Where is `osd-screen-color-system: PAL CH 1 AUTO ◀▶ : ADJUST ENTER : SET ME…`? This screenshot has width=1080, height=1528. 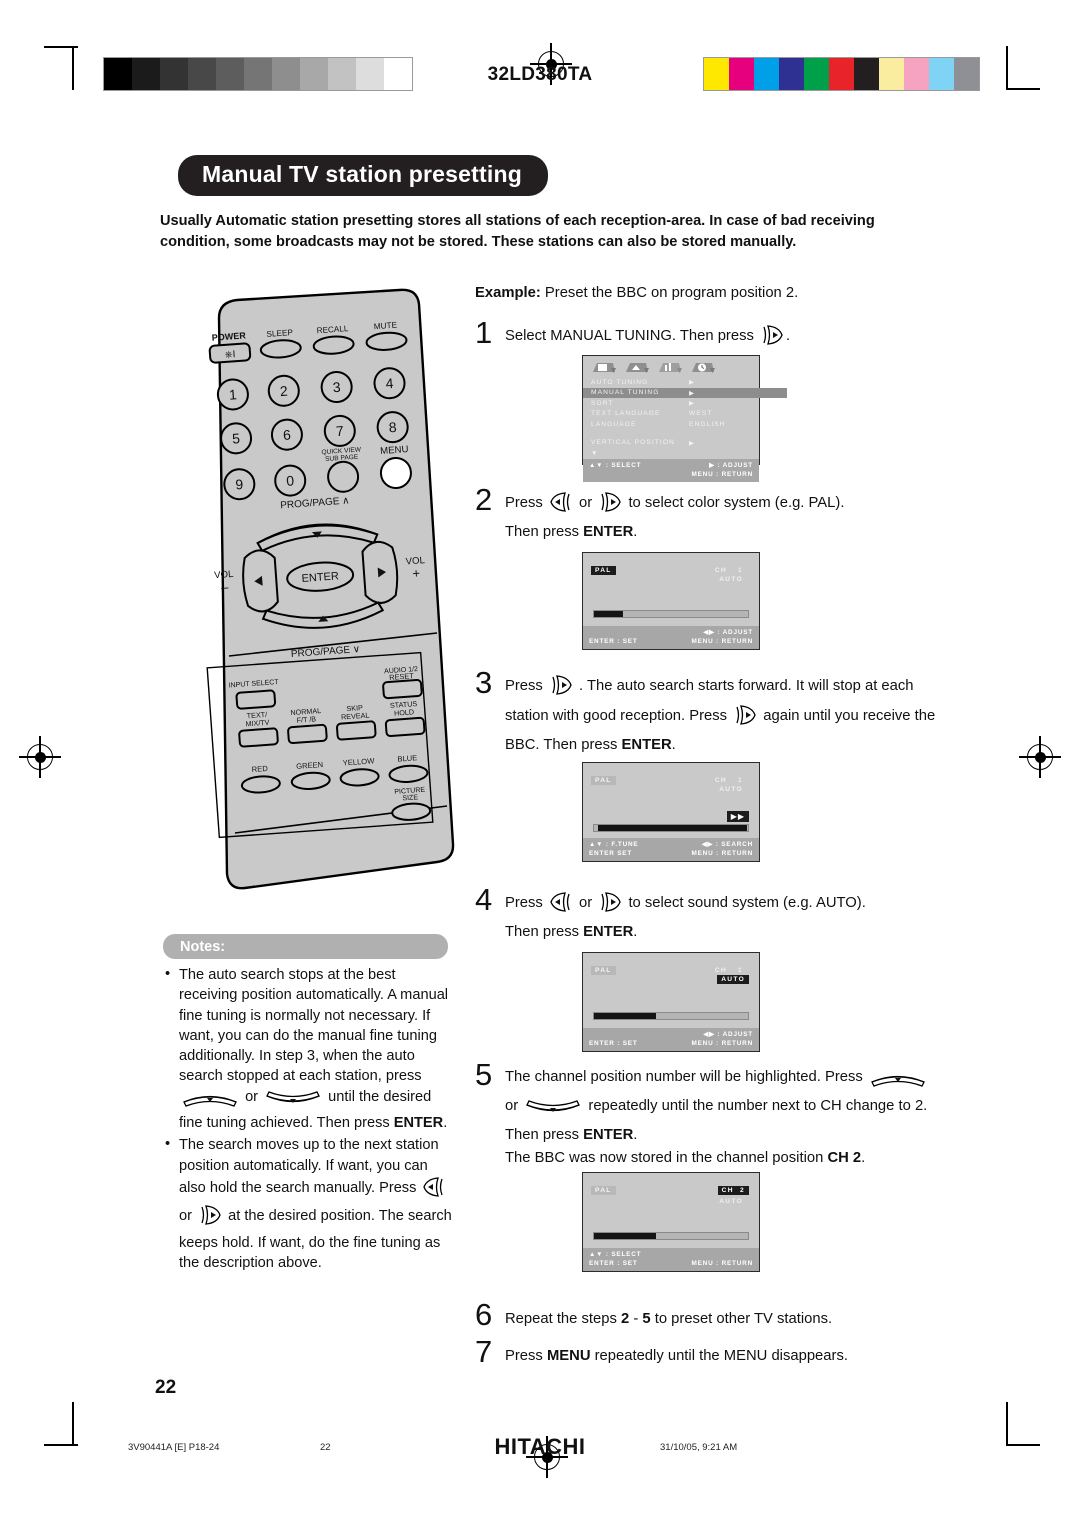 osd-screen-color-system: PAL CH 1 AUTO ◀▶ : ADJUST ENTER : SET ME… is located at coordinates (671, 601).